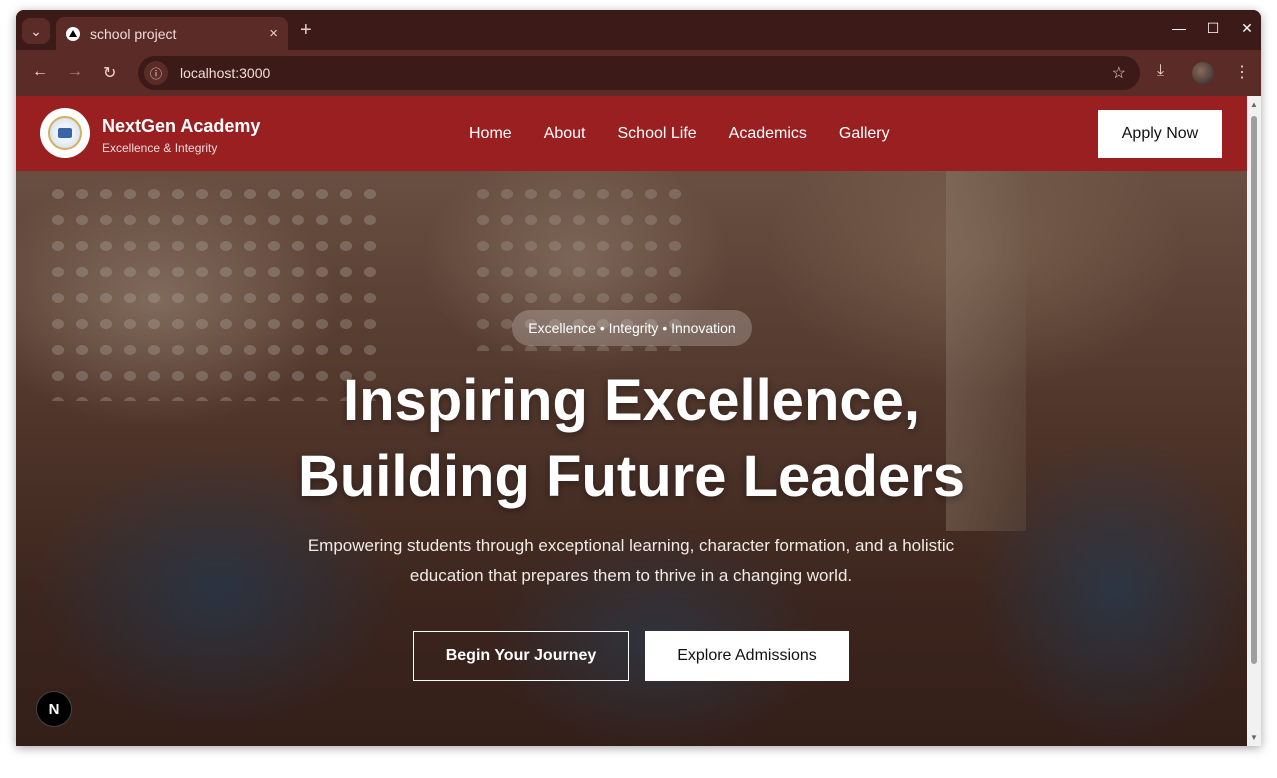 The image size is (1277, 778). I want to click on url-text: localhost:3000, so click(646, 73).